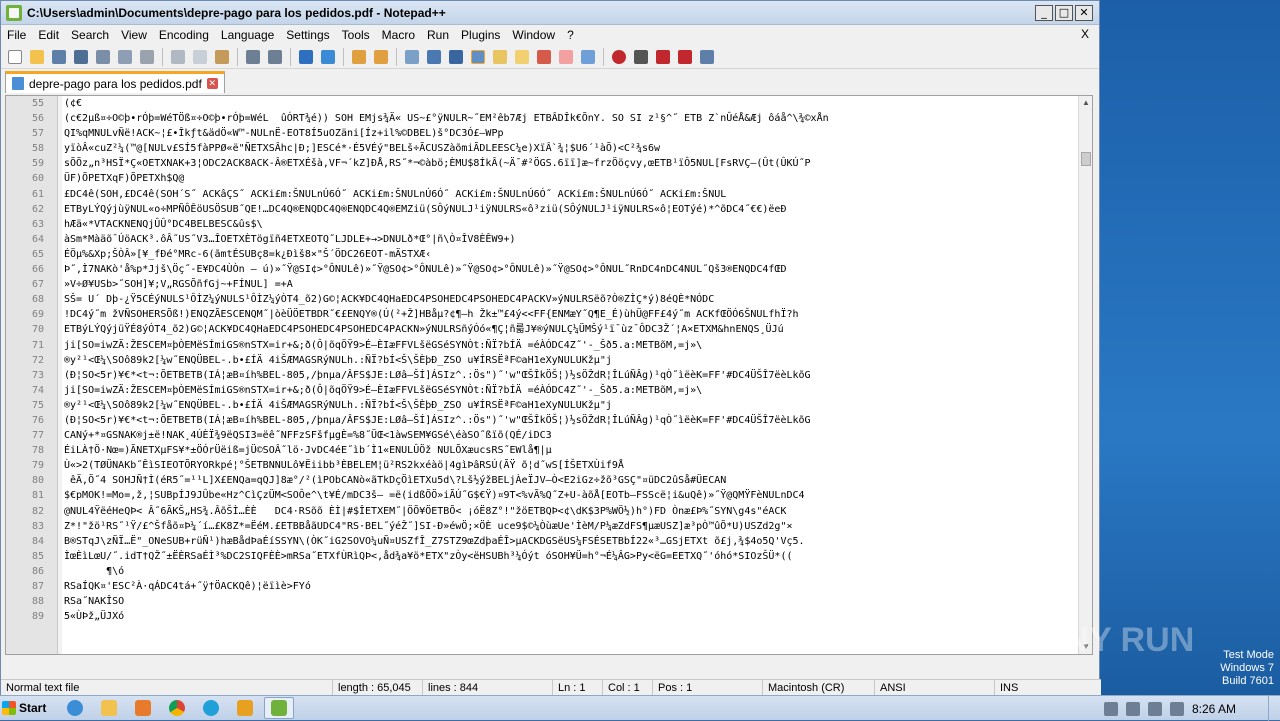 This screenshot has height=721, width=1280. What do you see at coordinates (177, 708) in the screenshot?
I see `chrome-icon` at bounding box center [177, 708].